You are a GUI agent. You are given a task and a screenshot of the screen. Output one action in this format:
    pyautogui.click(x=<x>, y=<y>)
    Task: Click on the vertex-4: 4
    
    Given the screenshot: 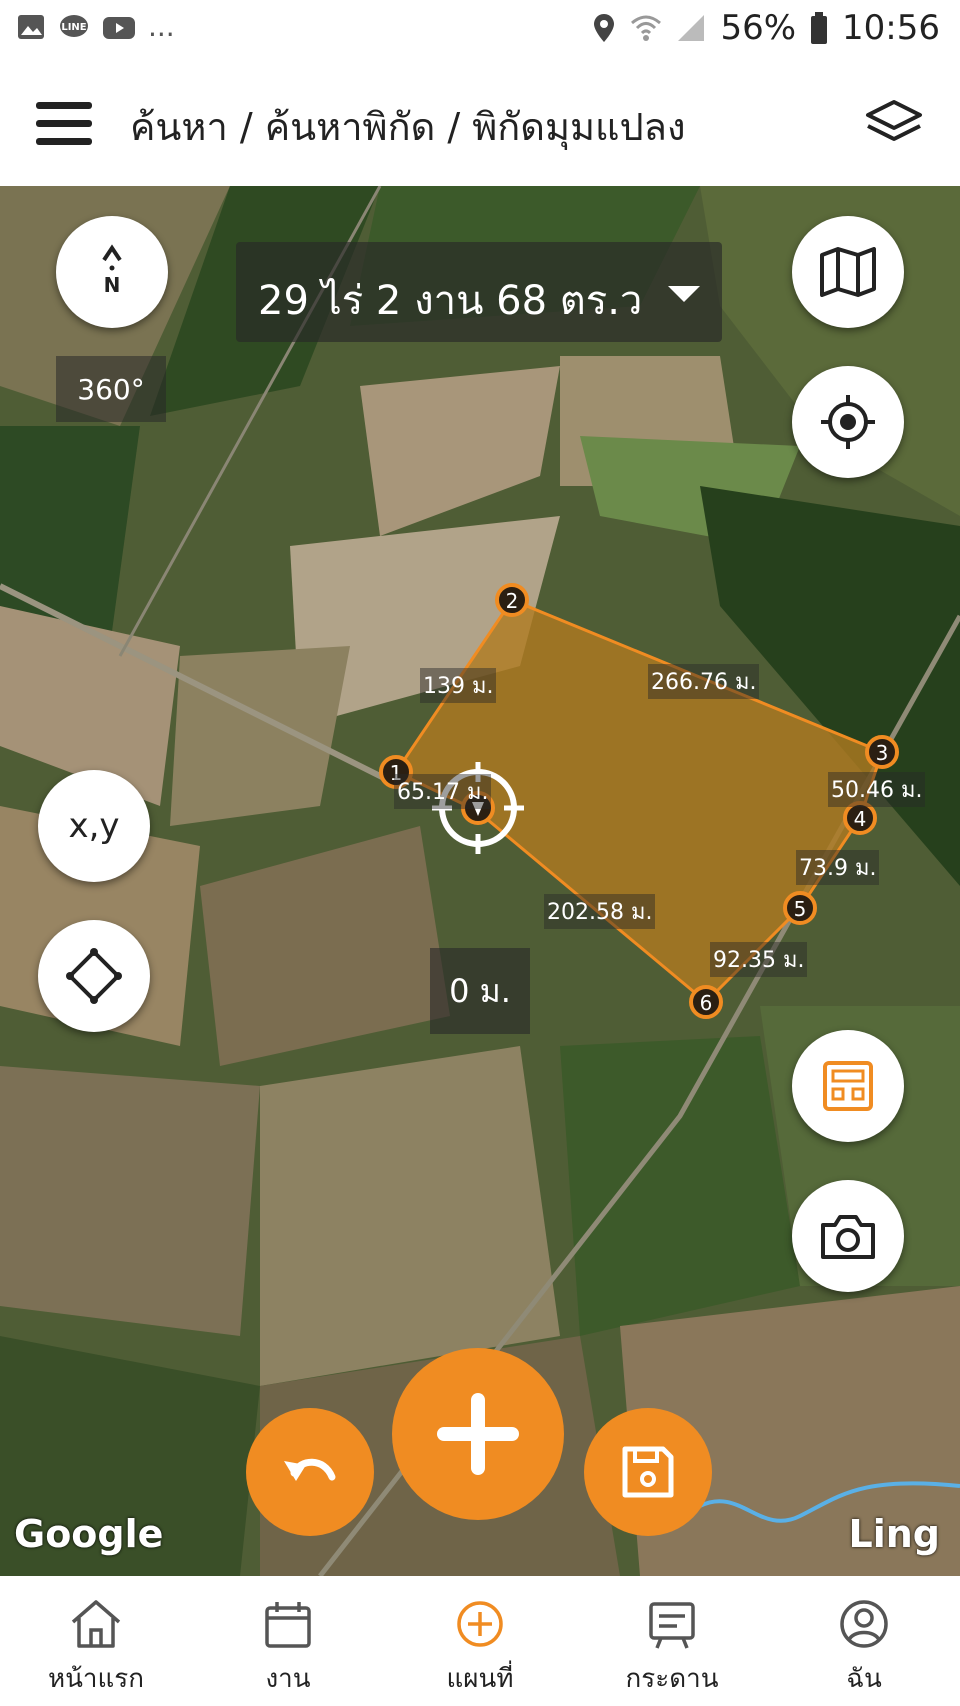 What is the action you would take?
    pyautogui.click(x=860, y=818)
    